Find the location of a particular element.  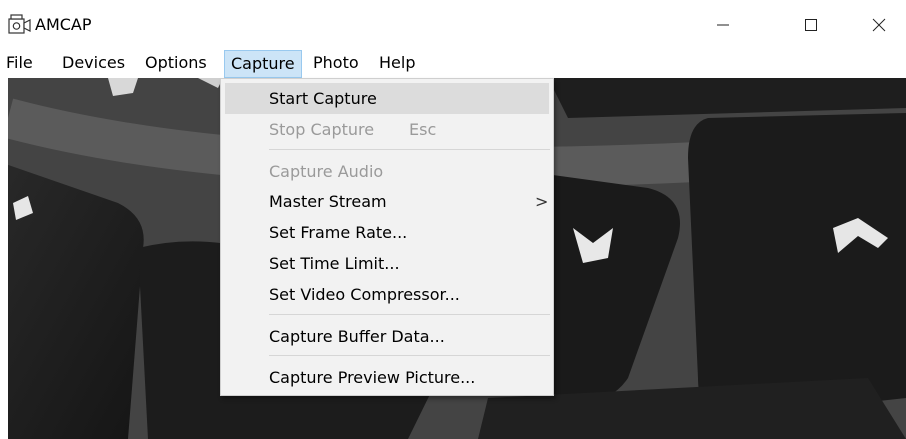

maximize-icon is located at coordinates (811, 25).